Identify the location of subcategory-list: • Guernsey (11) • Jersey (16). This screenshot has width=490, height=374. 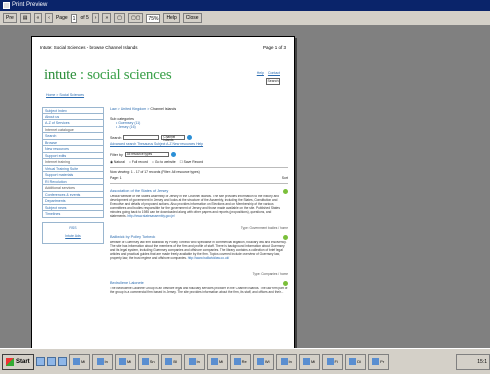
(202, 125).